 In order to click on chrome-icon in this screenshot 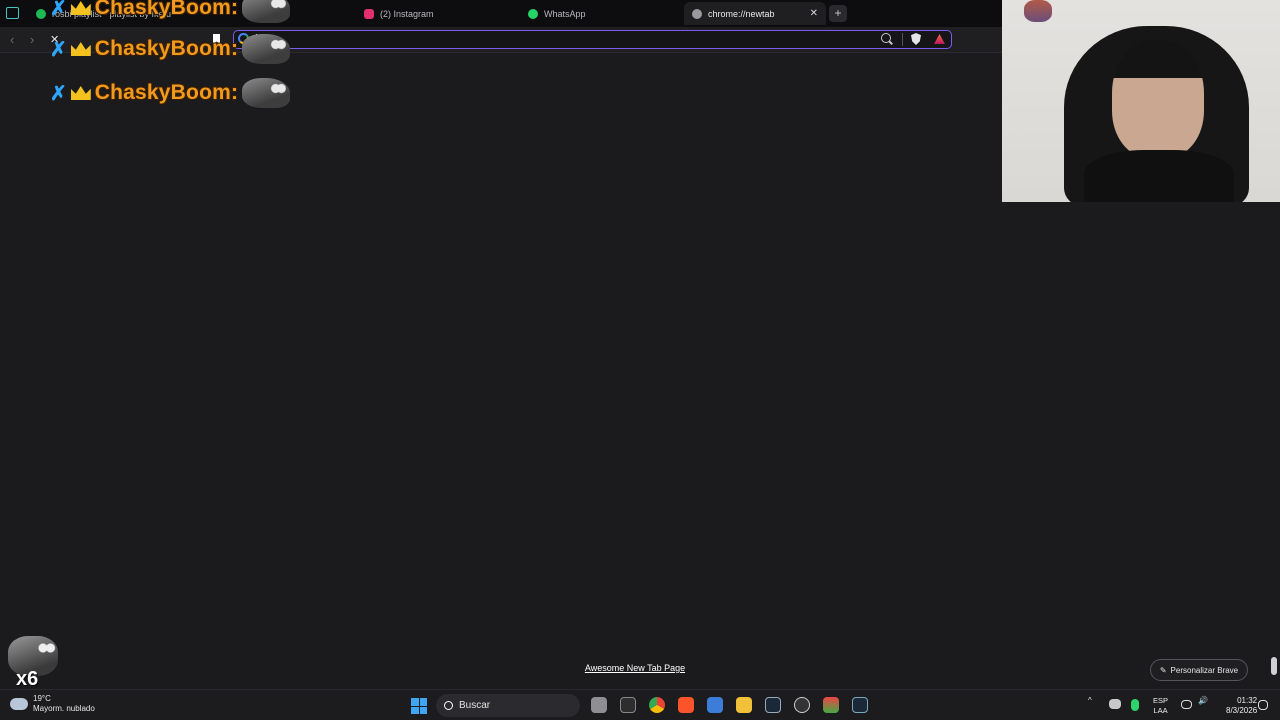, I will do `click(657, 705)`.